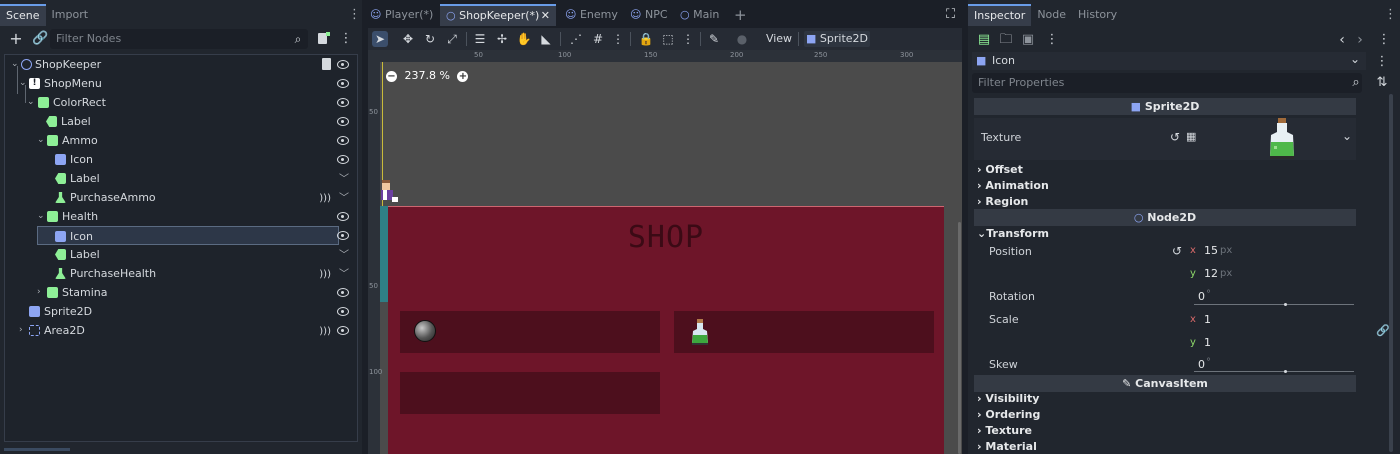 The width and height of the screenshot is (1400, 454). I want to click on tree-row-purchaseammo: PurchaseAmmo ))) ﹀, so click(181, 197).